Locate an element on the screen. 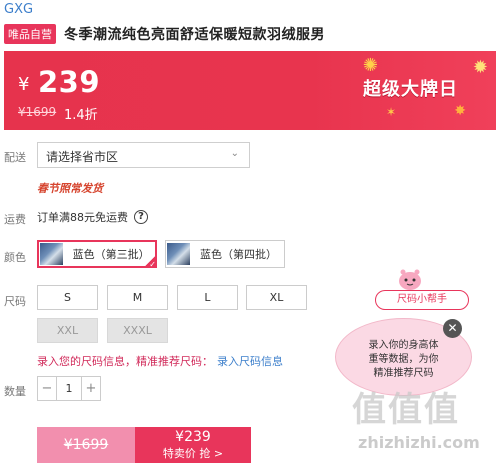 Image resolution: width=500 pixels, height=463 pixels. size-option-xxl: XXL is located at coordinates (67, 330).